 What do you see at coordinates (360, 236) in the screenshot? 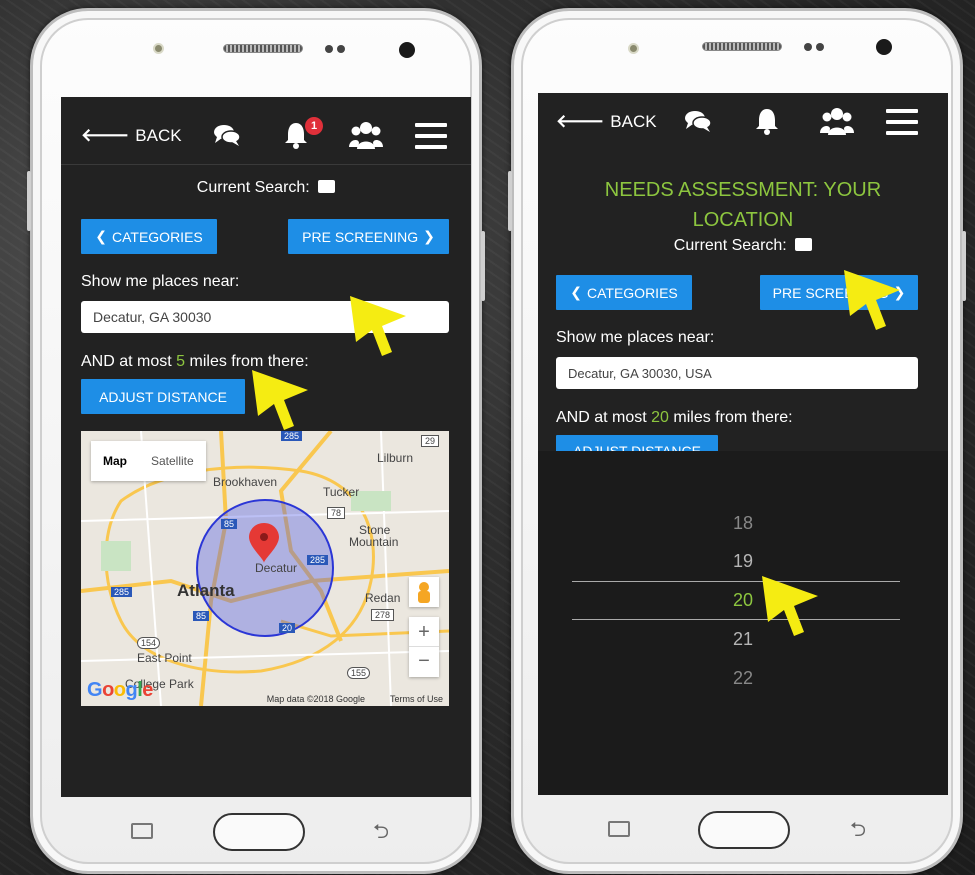
I see `prescreening-label: PRE SCREENING` at bounding box center [360, 236].